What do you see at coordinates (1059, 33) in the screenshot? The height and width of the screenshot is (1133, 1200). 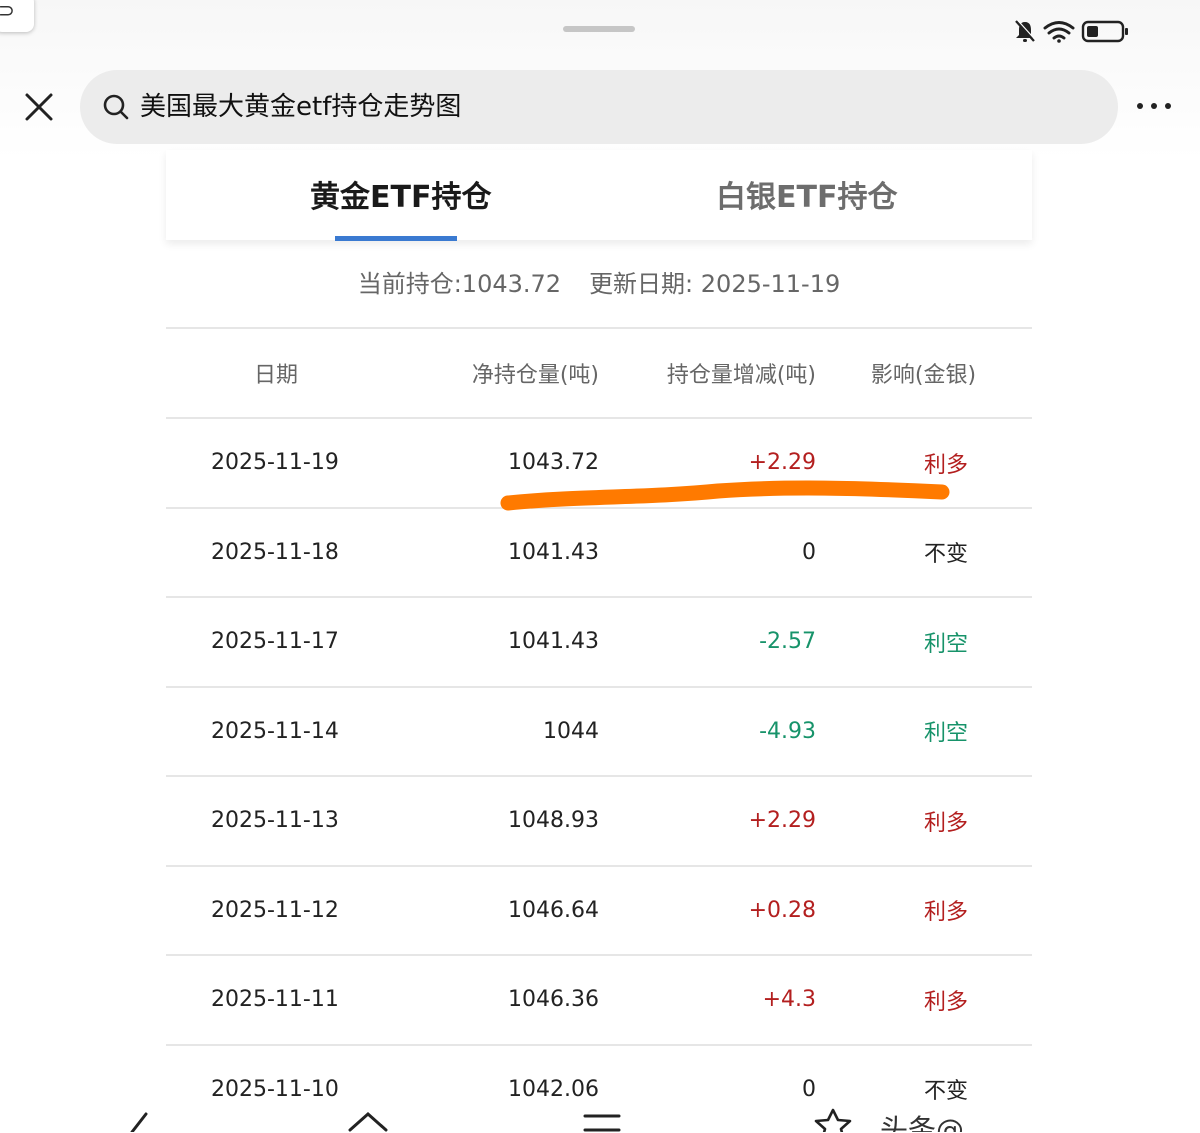 I see `wifi-icon` at bounding box center [1059, 33].